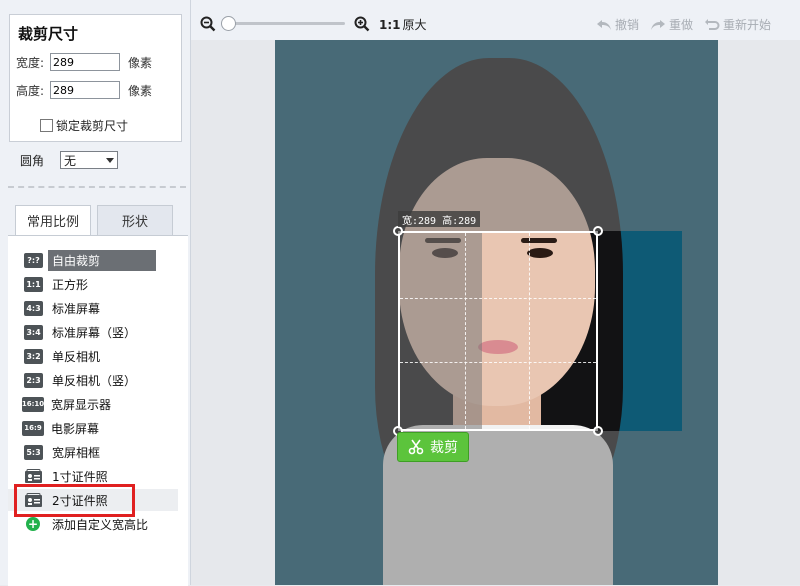 The width and height of the screenshot is (800, 586). I want to click on zoom-slider-track, so click(286, 23).